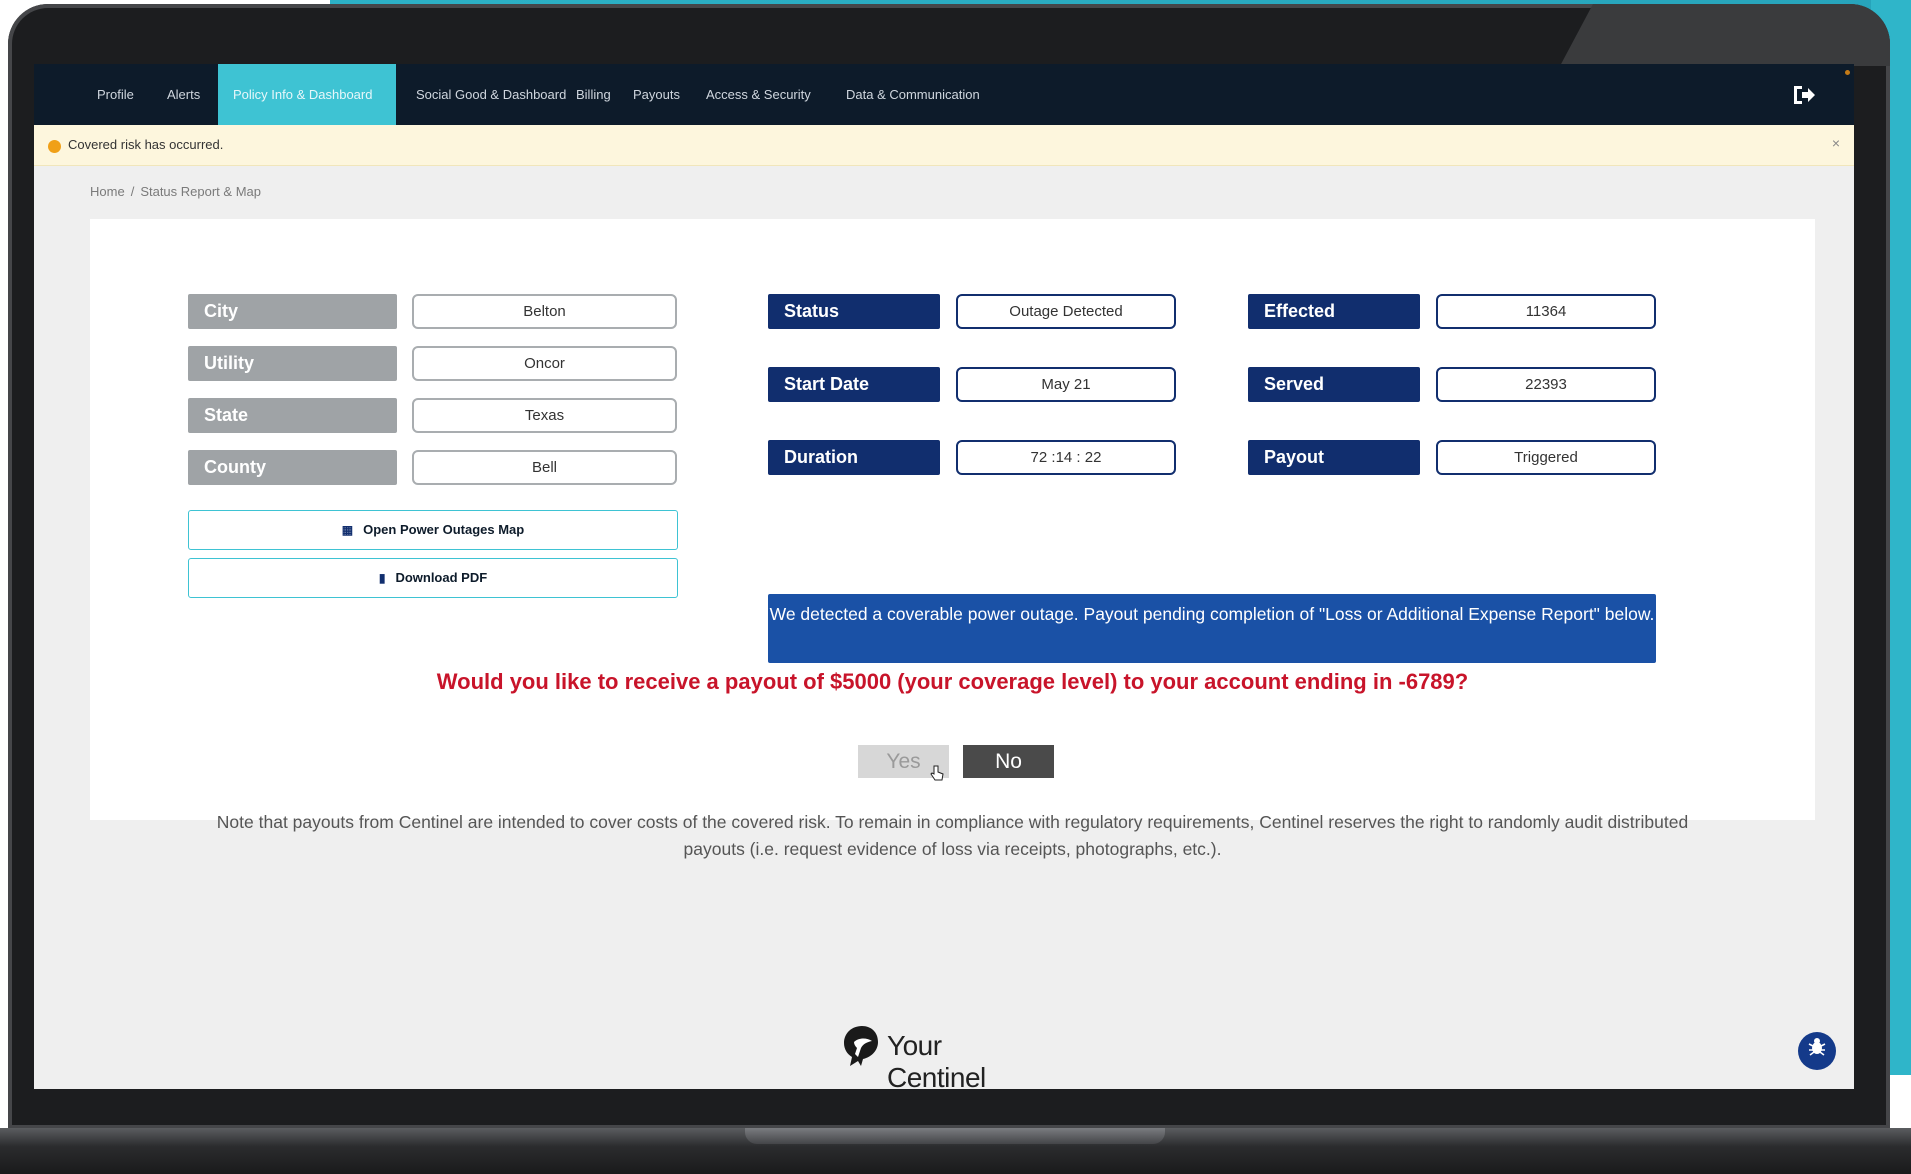 This screenshot has width=1911, height=1174. Describe the element at coordinates (491, 94) in the screenshot. I see `nav-social-good: Social Good & Dashboard` at that location.